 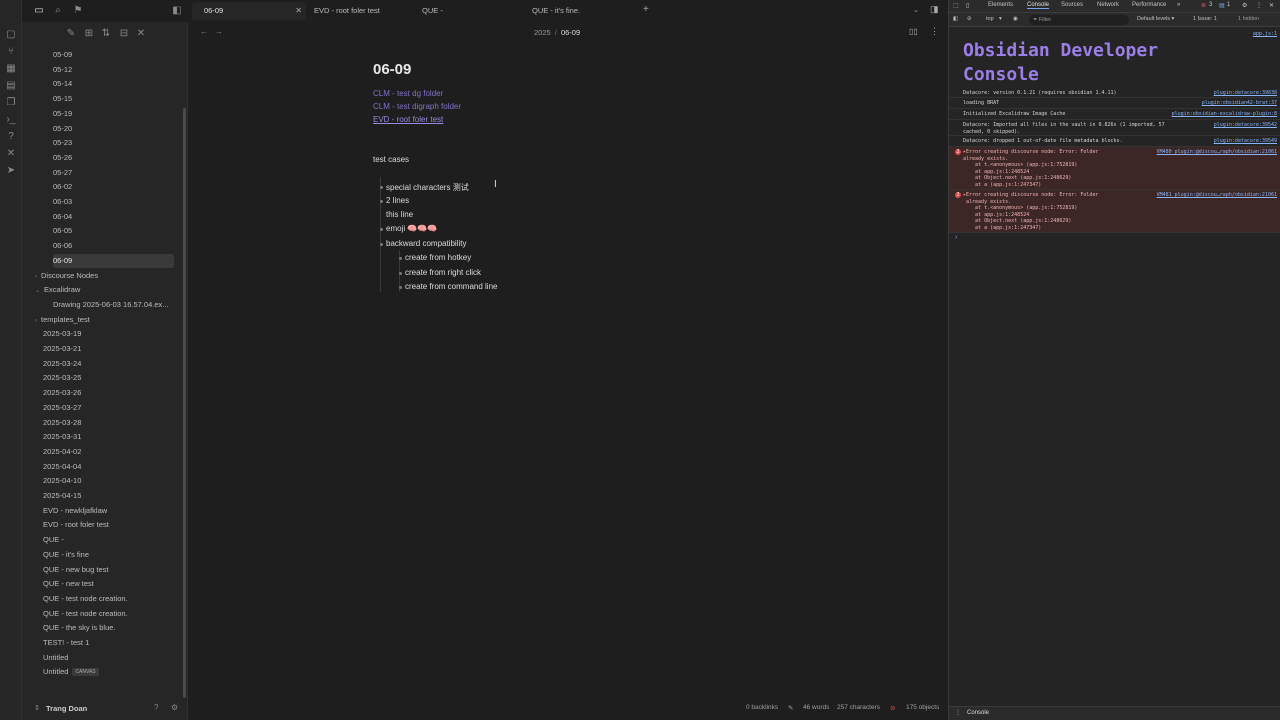 What do you see at coordinates (62, 84) in the screenshot?
I see `file-item: 05-14` at bounding box center [62, 84].